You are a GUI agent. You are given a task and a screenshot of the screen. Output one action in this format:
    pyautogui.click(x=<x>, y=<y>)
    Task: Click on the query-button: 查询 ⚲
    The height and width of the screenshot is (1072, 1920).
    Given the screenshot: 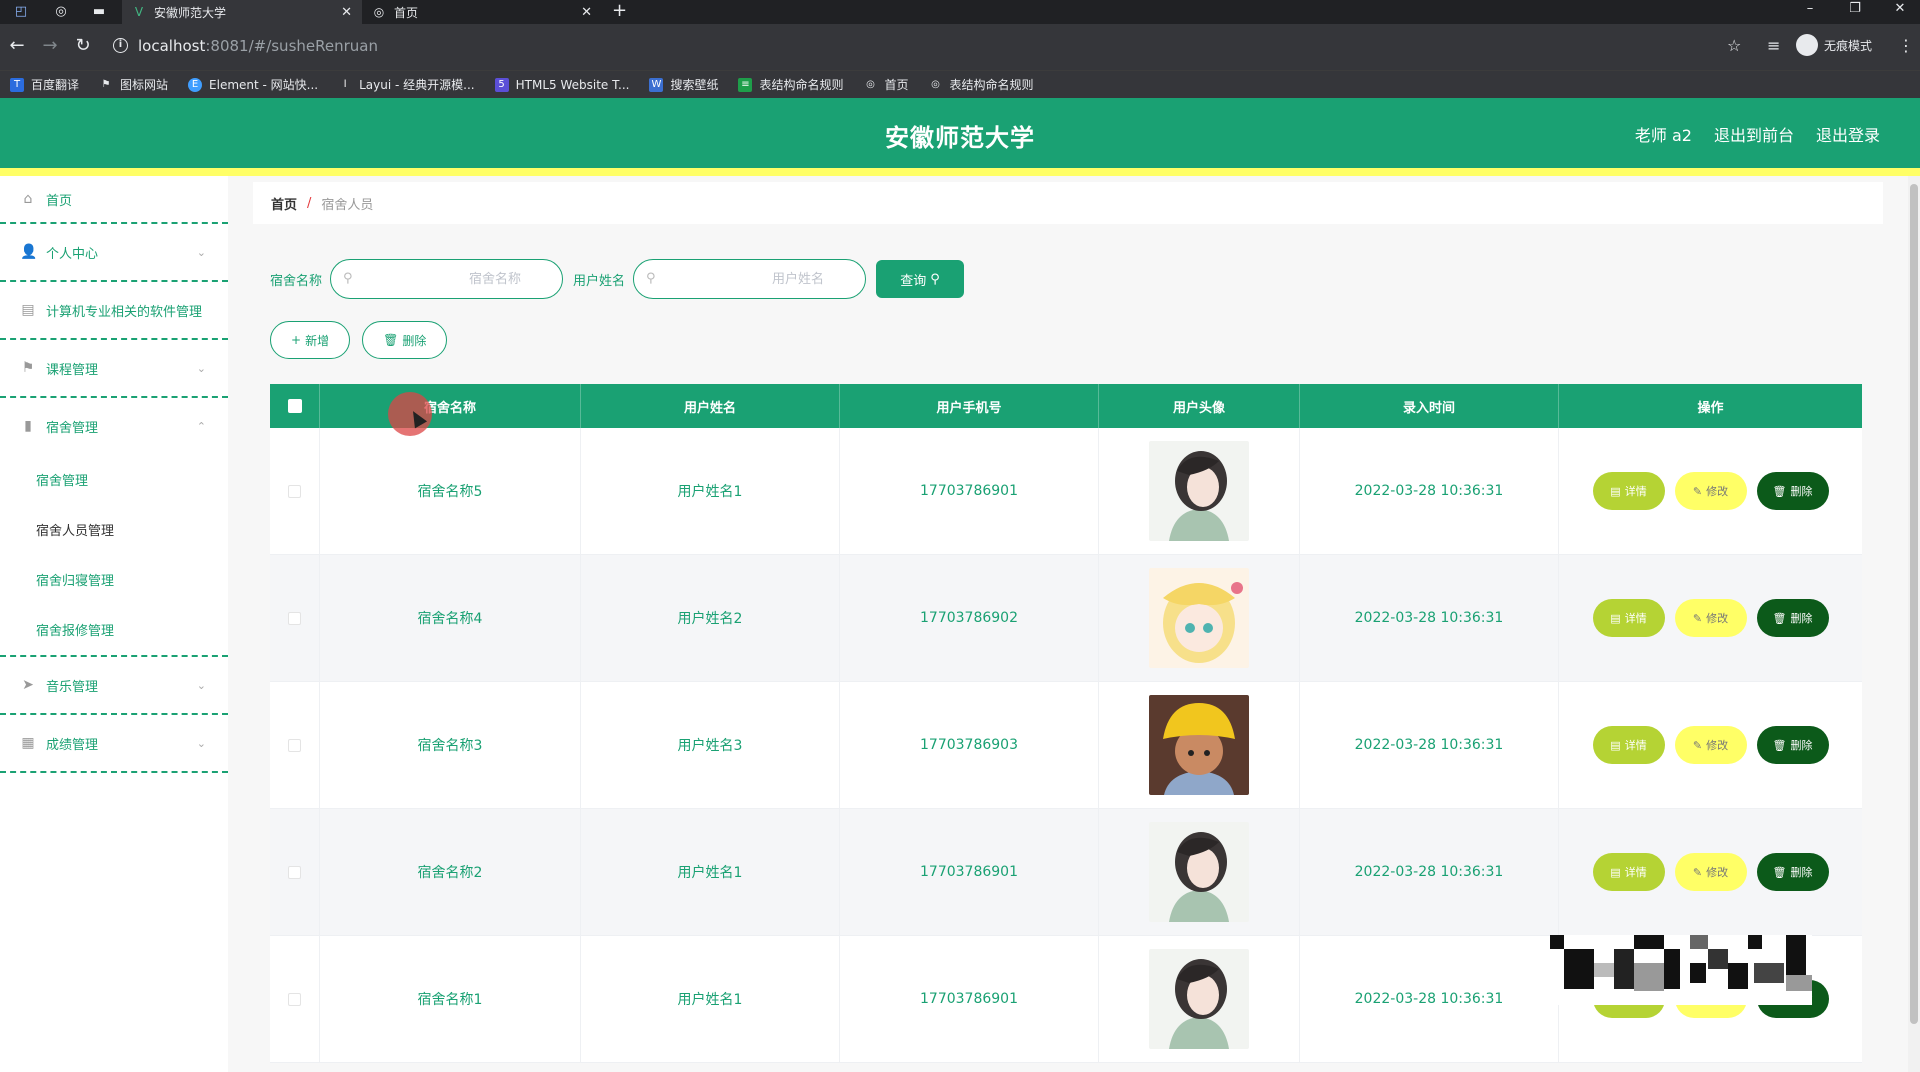 What is the action you would take?
    pyautogui.click(x=920, y=279)
    